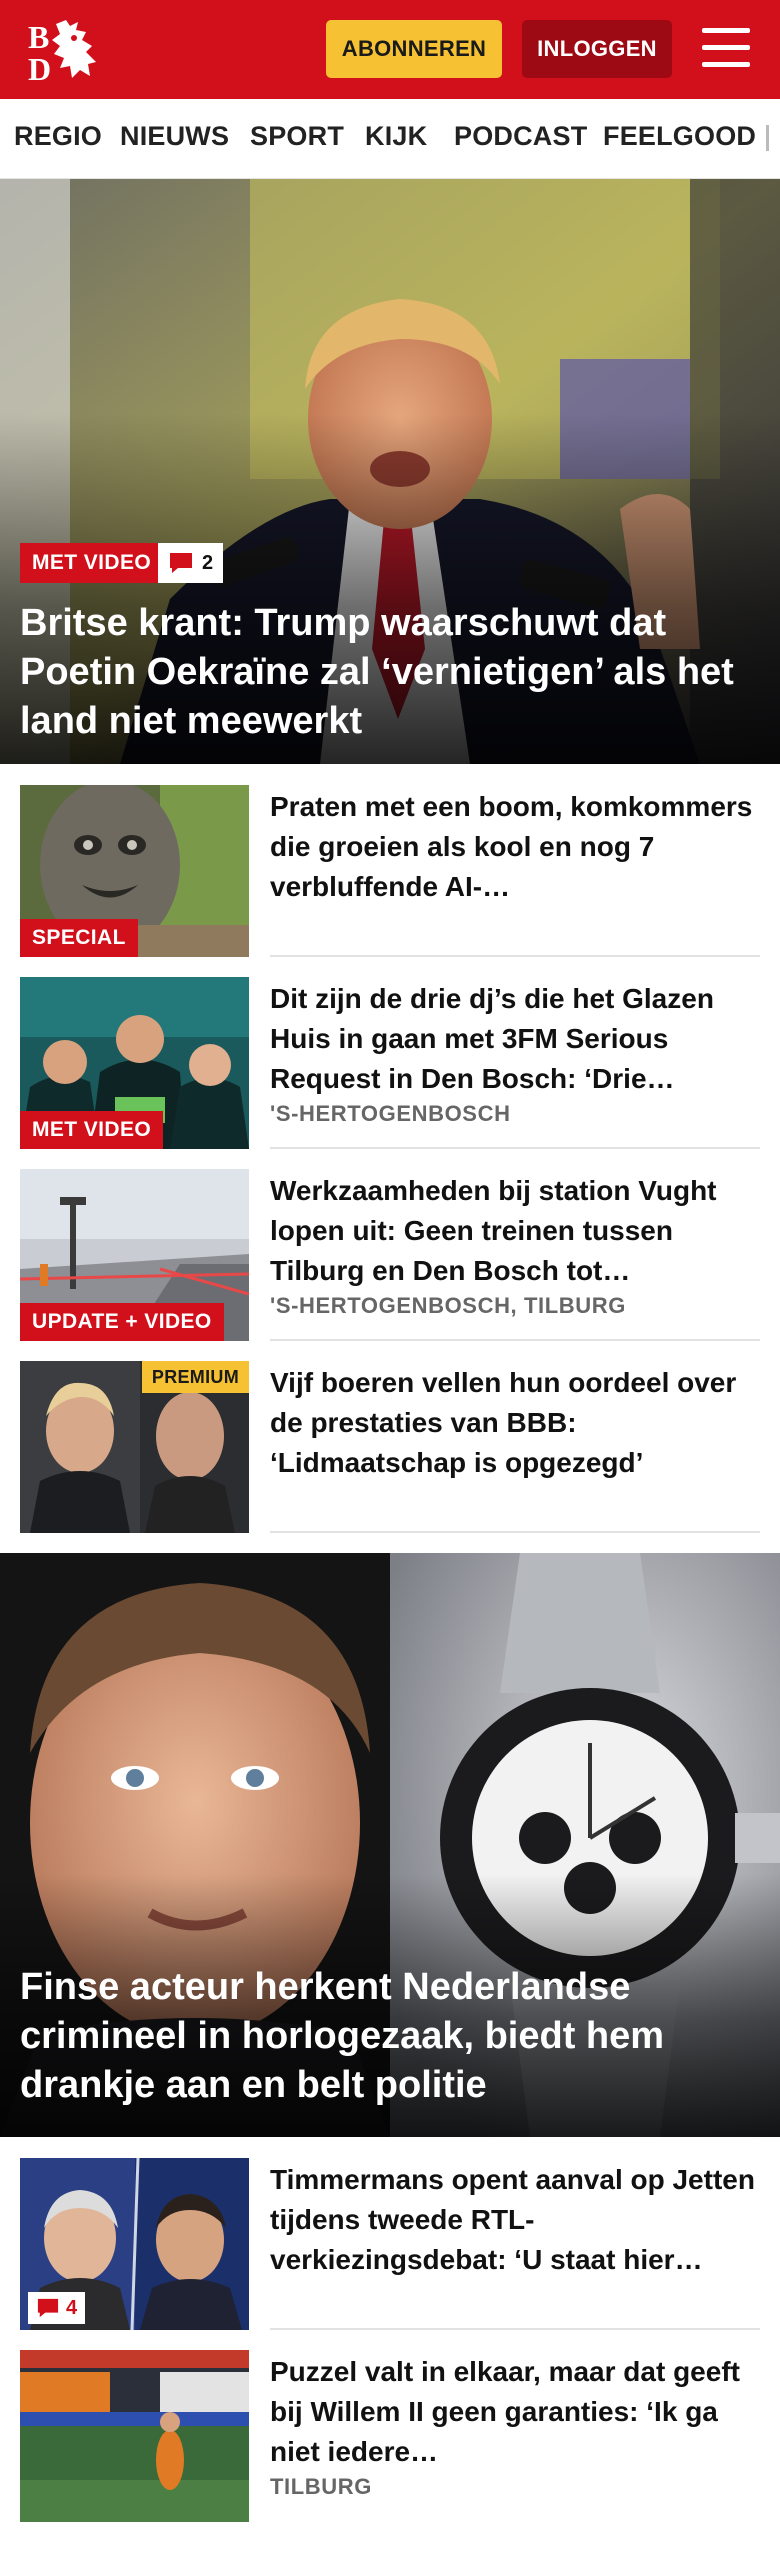  I want to click on article-location: 'S-HERTOGENBOSCH, TILBURG, so click(448, 1305).